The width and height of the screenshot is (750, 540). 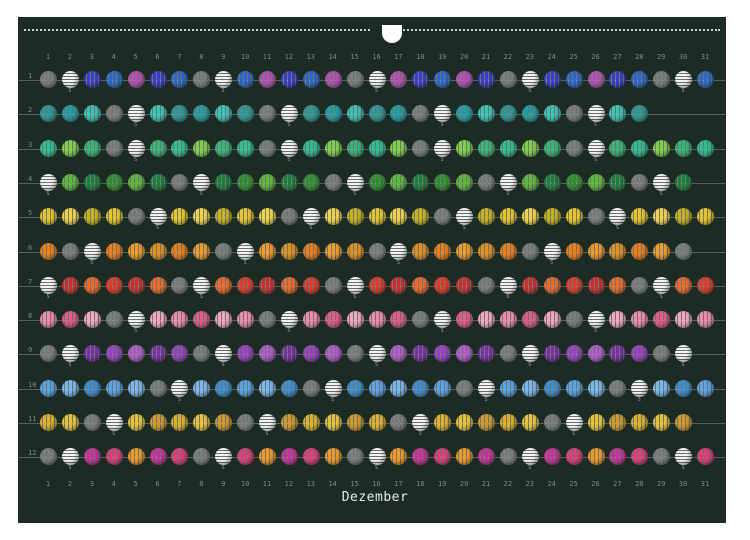 I want to click on month-number-6: 6, so click(x=30, y=247).